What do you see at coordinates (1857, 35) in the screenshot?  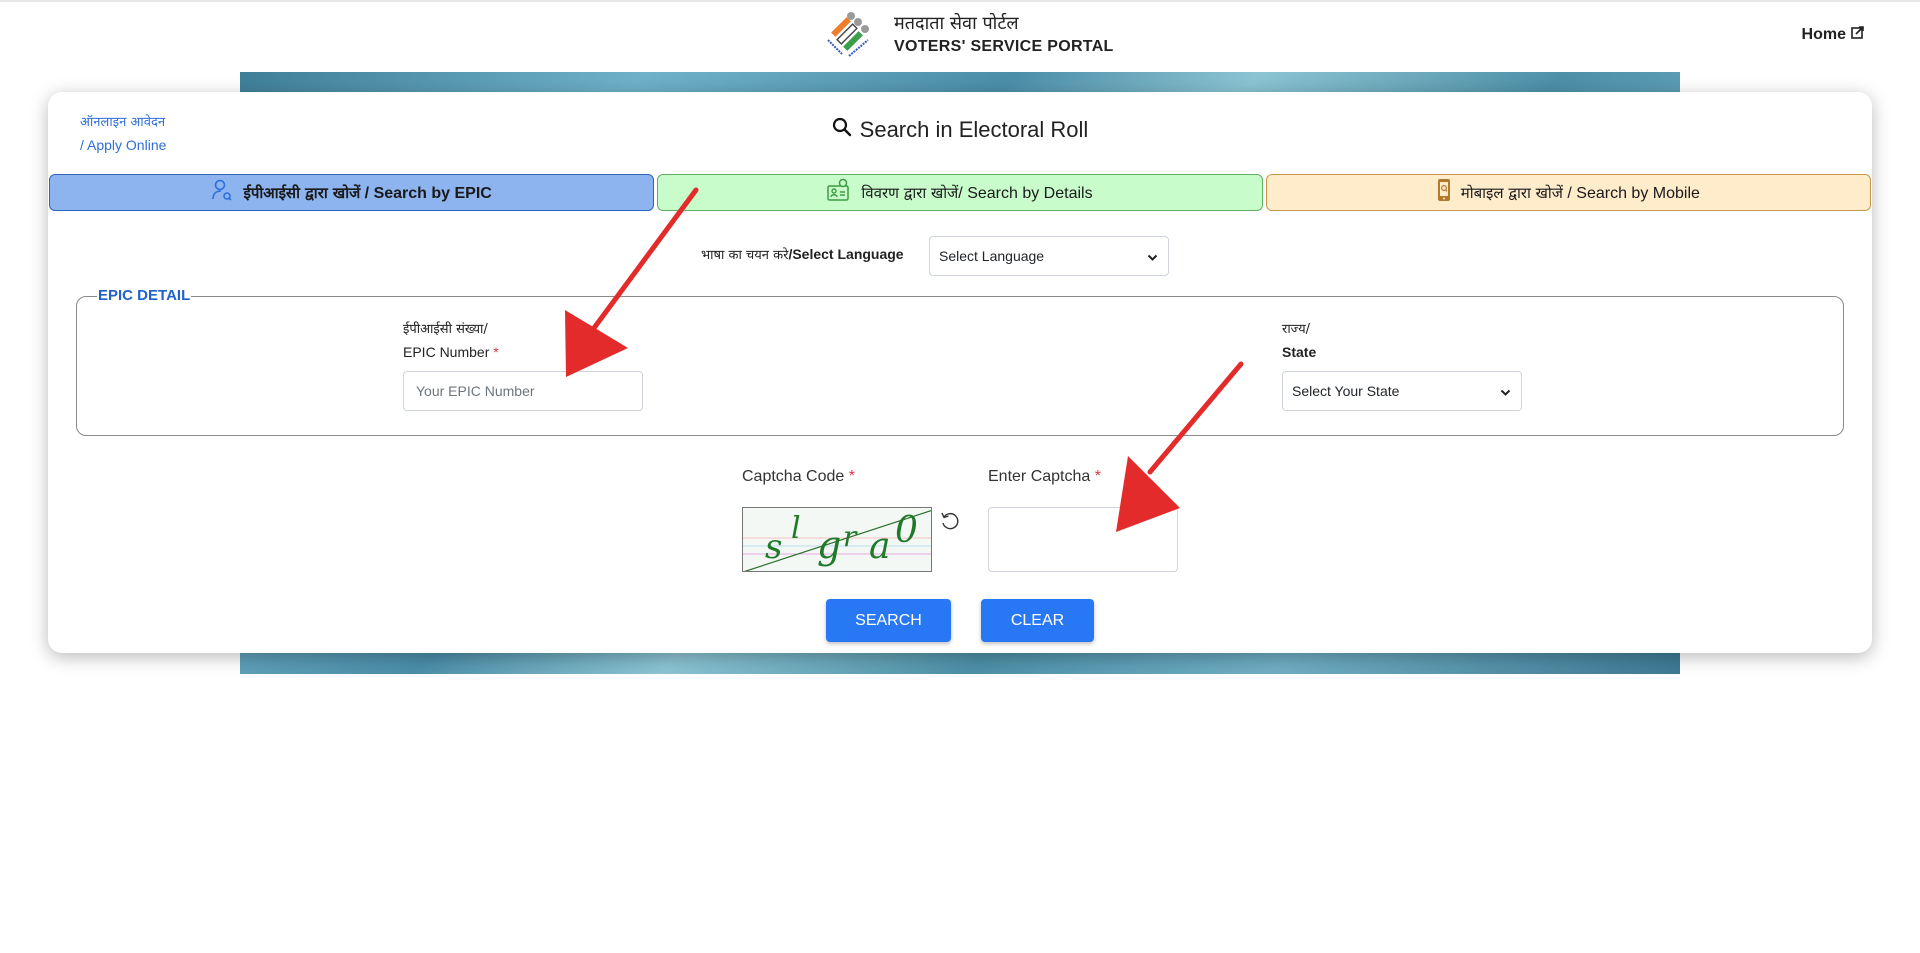 I see `external-link-icon` at bounding box center [1857, 35].